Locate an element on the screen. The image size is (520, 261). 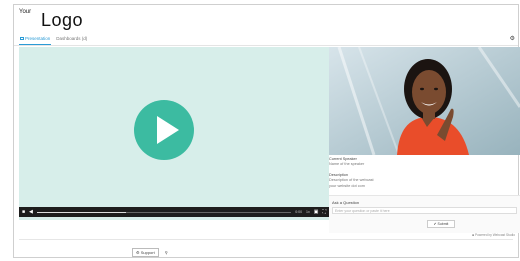
location-icon: ⚲ is located at coordinates (166, 252).